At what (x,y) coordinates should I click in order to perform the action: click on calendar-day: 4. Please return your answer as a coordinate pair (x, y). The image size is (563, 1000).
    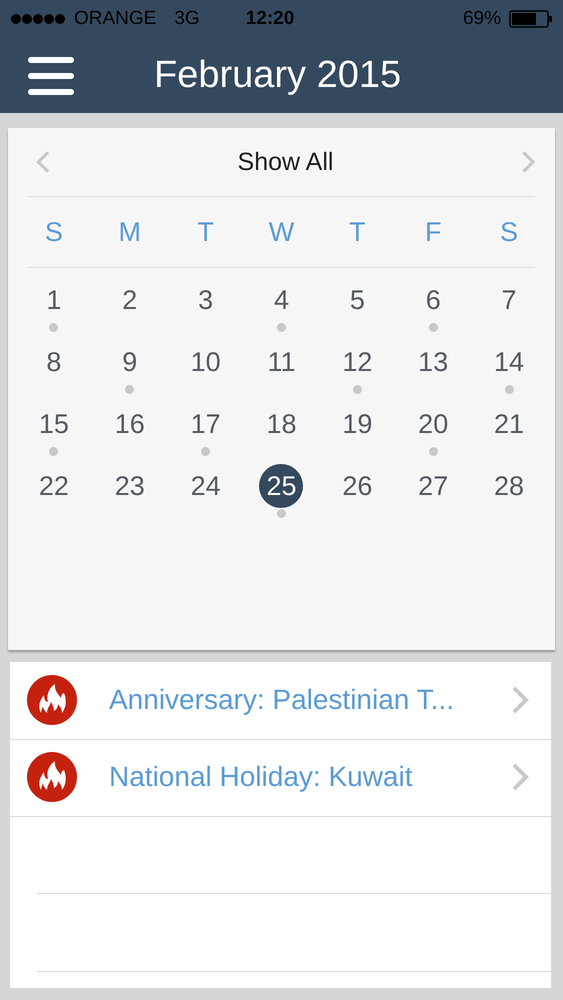
    Looking at the image, I should click on (281, 300).